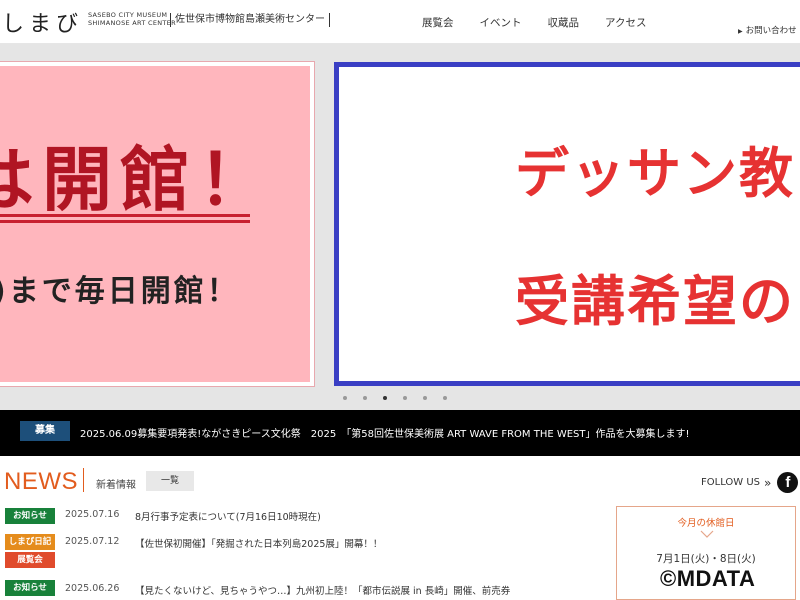 The image size is (800, 600). I want to click on main-nav: 展覧会 イベント 収蔵品 アクセス, so click(534, 22).